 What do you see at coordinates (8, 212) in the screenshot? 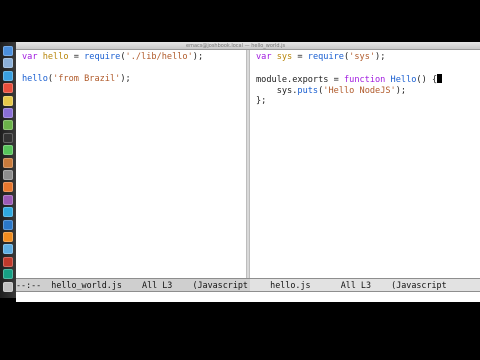
I see `skype-icon` at bounding box center [8, 212].